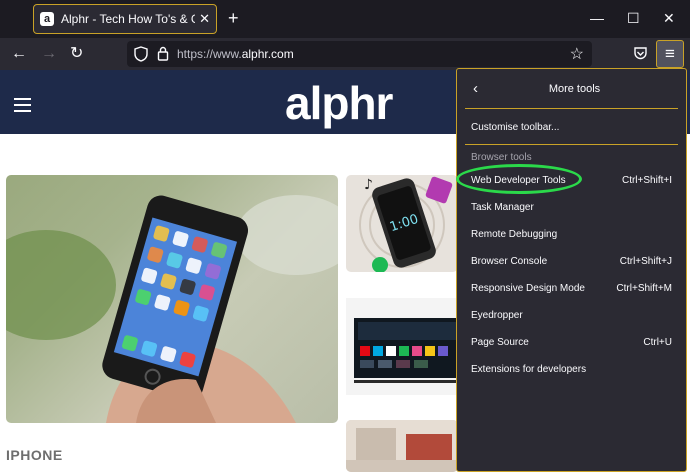  I want to click on new-tab-button: +, so click(233, 18).